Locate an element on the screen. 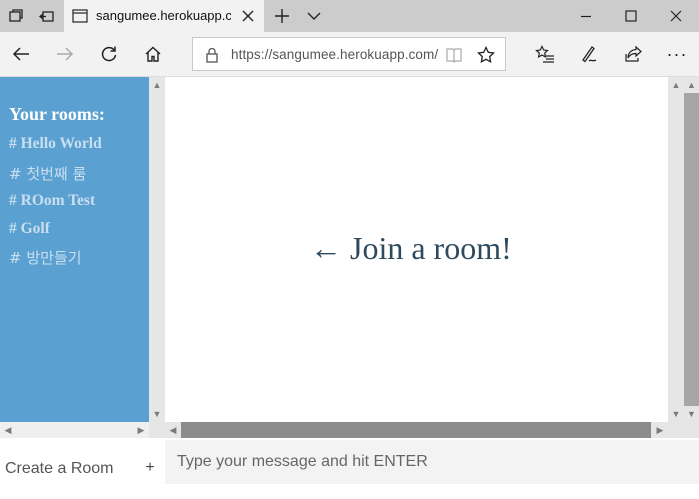 The width and height of the screenshot is (699, 499). message-input is located at coordinates (432, 462).